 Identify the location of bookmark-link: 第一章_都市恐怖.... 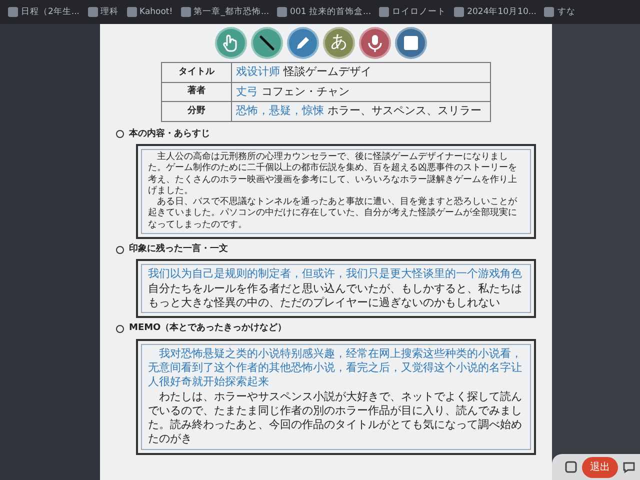
(232, 12).